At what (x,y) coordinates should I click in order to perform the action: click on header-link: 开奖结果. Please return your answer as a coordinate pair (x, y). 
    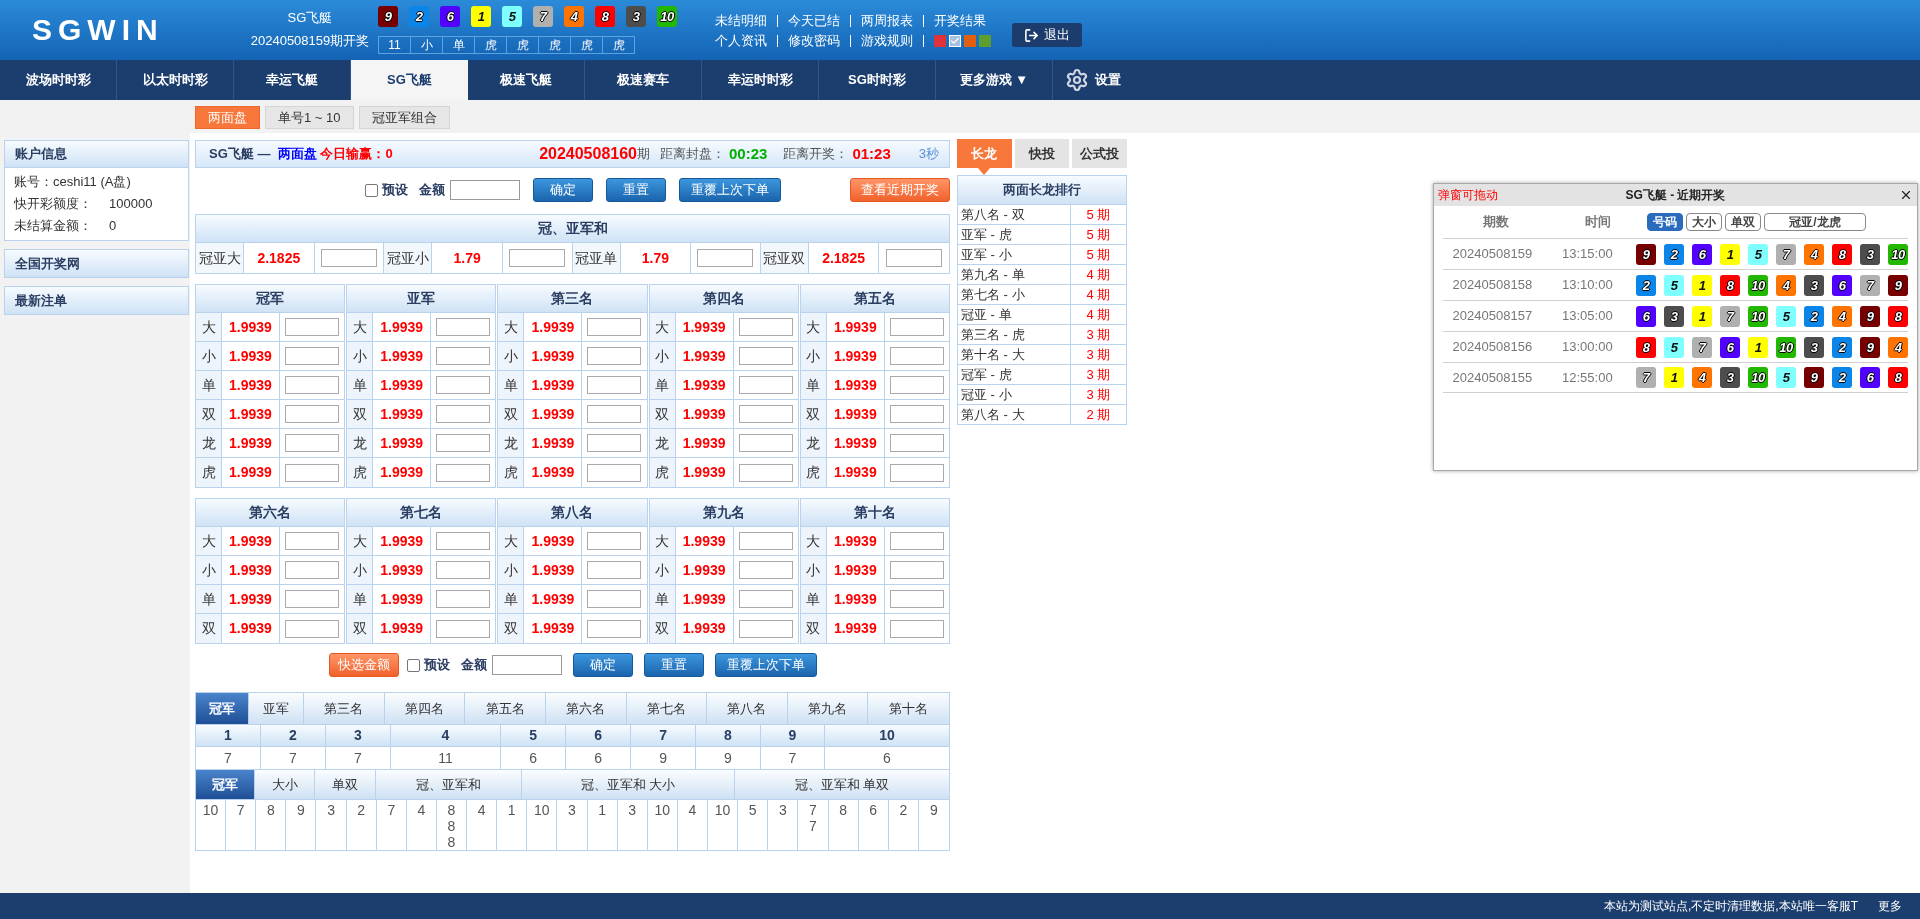
    Looking at the image, I should click on (960, 21).